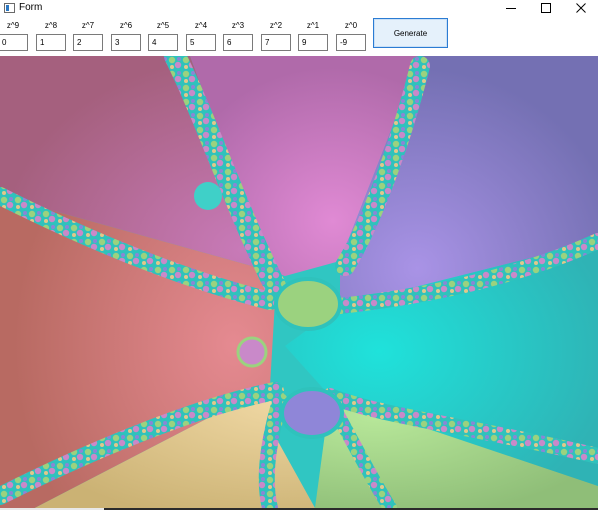  I want to click on coefficient-label: z^5, so click(163, 25).